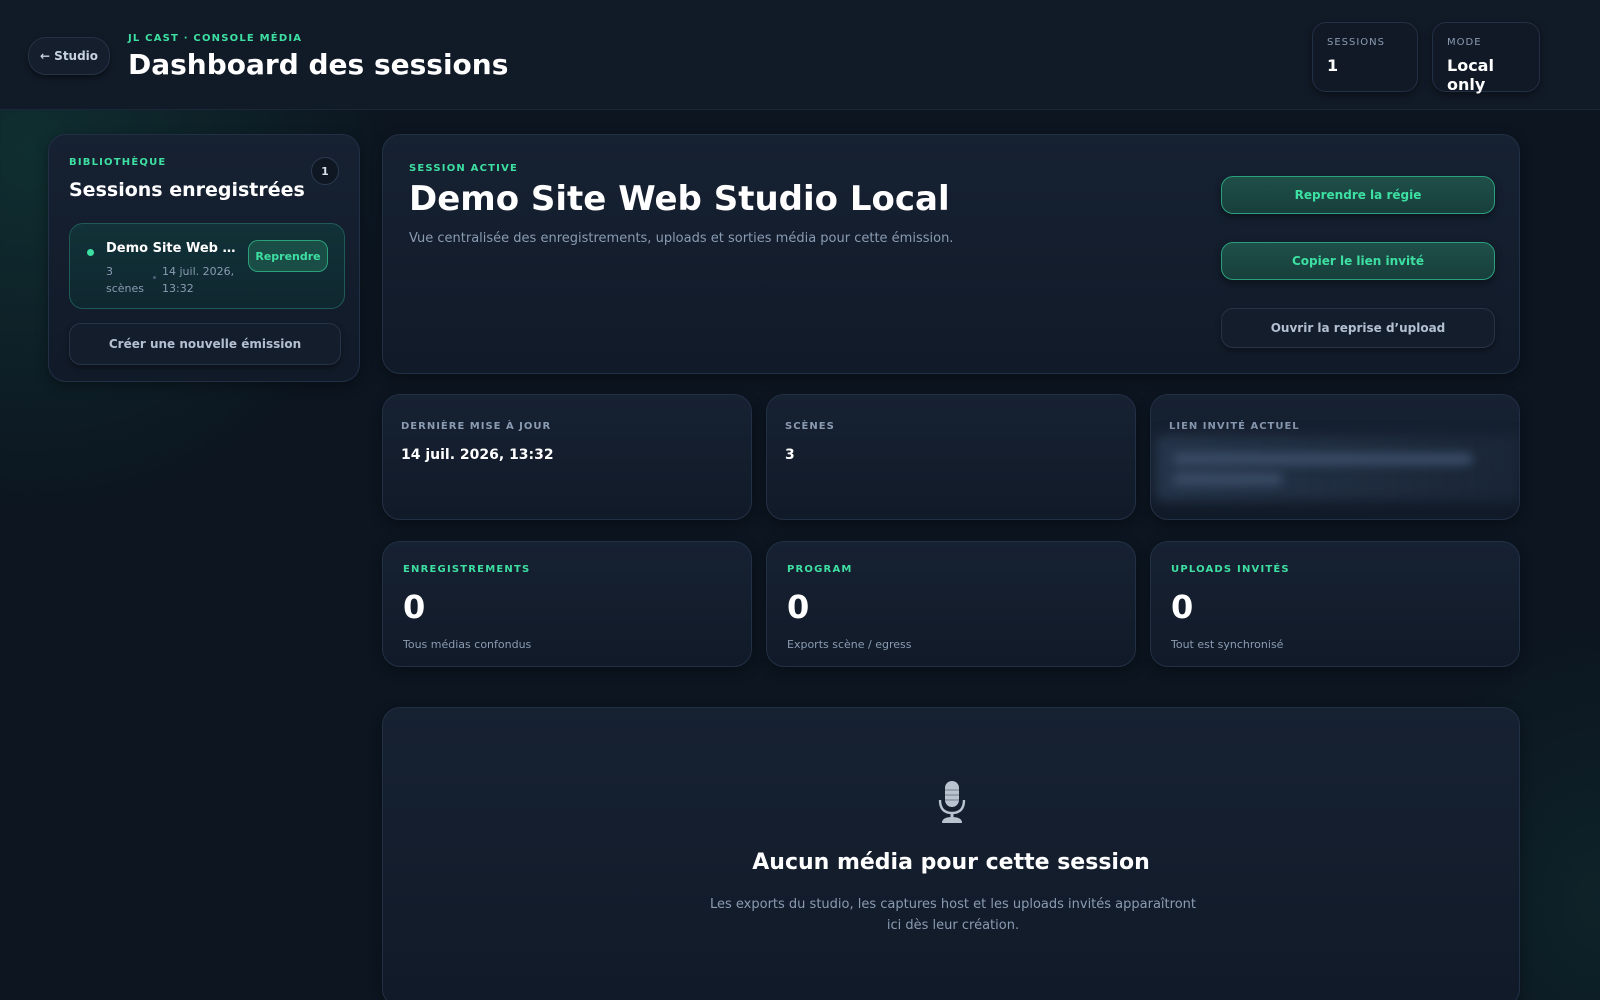 This screenshot has width=1600, height=1000. I want to click on chip-value: 1, so click(1333, 65).